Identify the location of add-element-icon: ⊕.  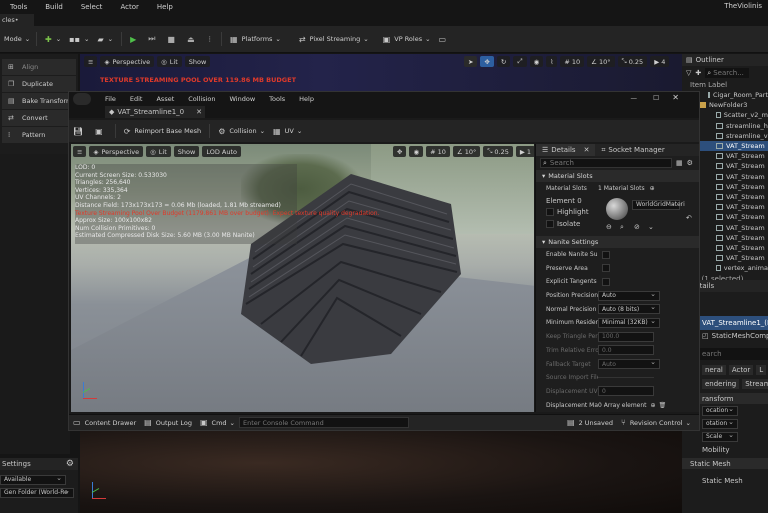
(653, 405).